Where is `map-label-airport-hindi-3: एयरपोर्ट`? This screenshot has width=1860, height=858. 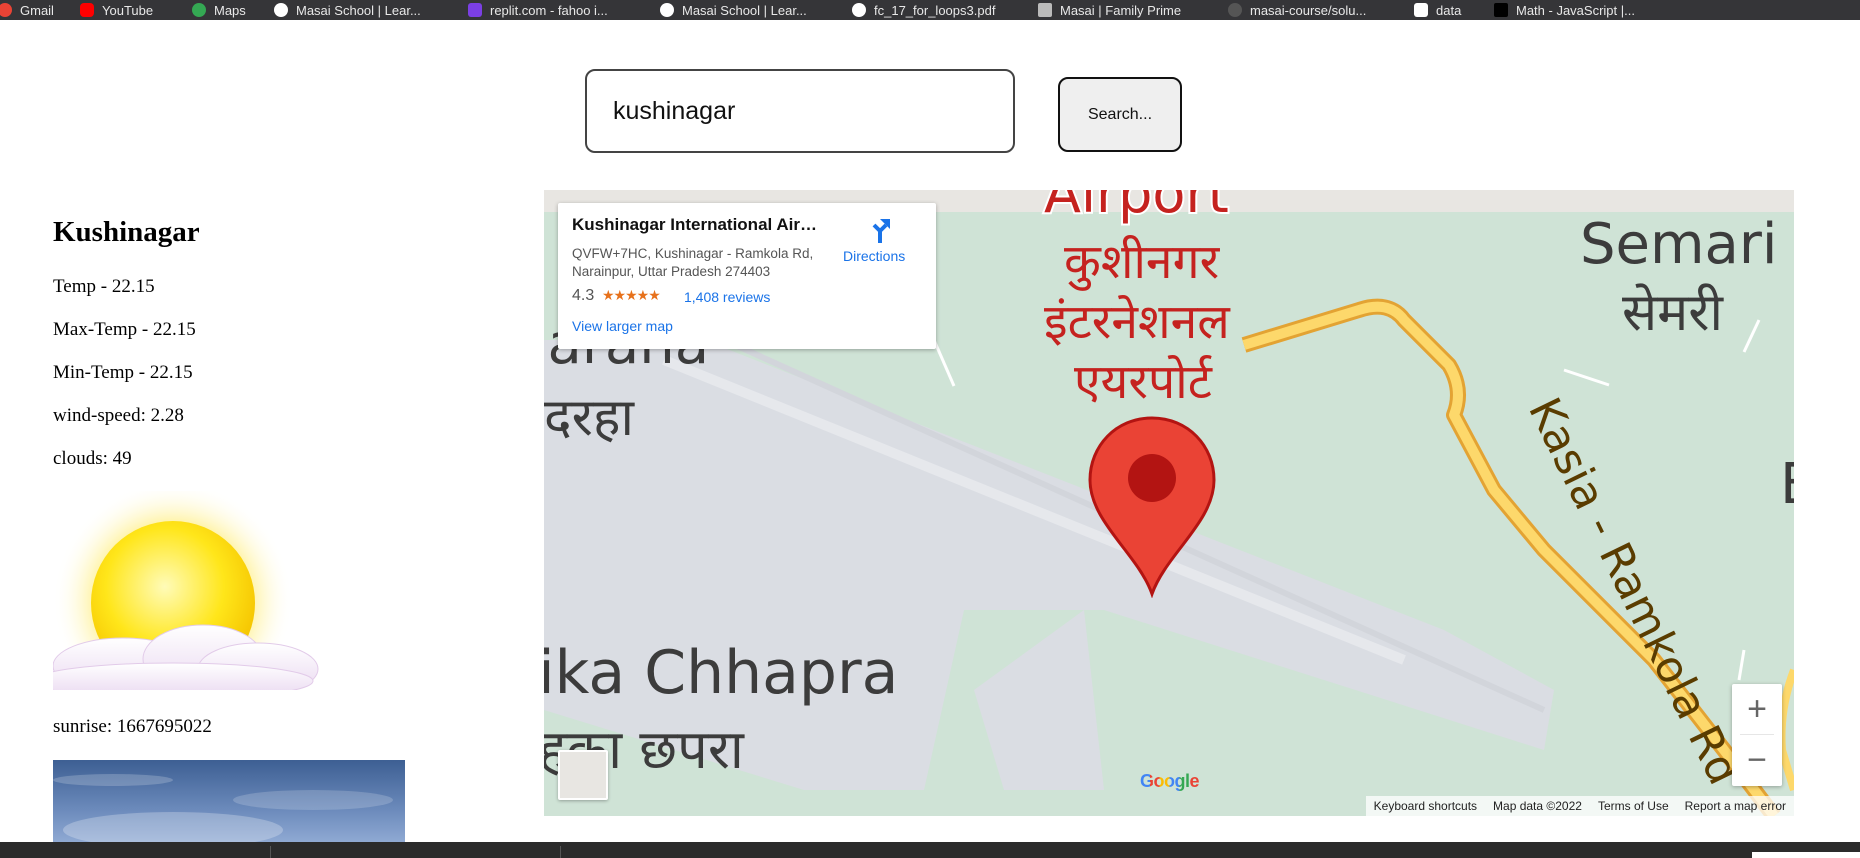 map-label-airport-hindi-3: एयरपोर्ट is located at coordinates (1143, 382).